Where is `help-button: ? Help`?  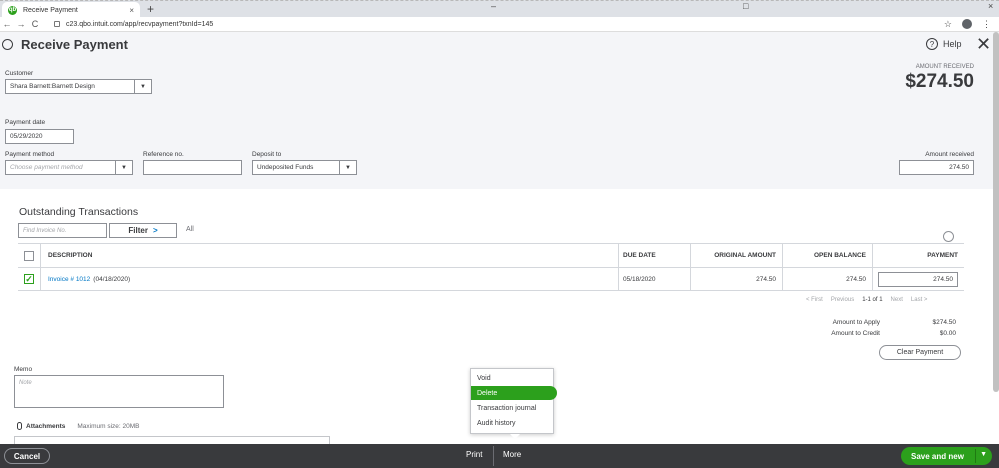
help-button: ? Help is located at coordinates (944, 44).